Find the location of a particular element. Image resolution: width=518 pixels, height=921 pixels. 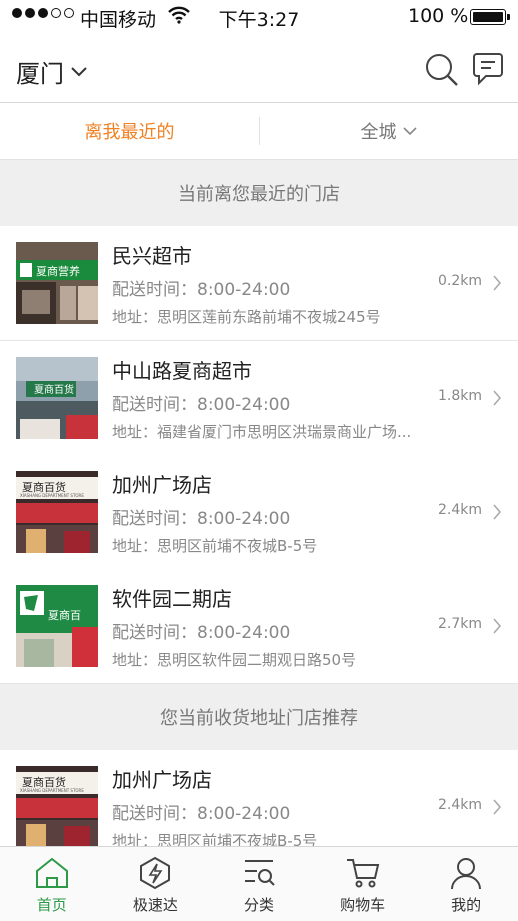

tab-area-label: 全城 is located at coordinates (378, 132).